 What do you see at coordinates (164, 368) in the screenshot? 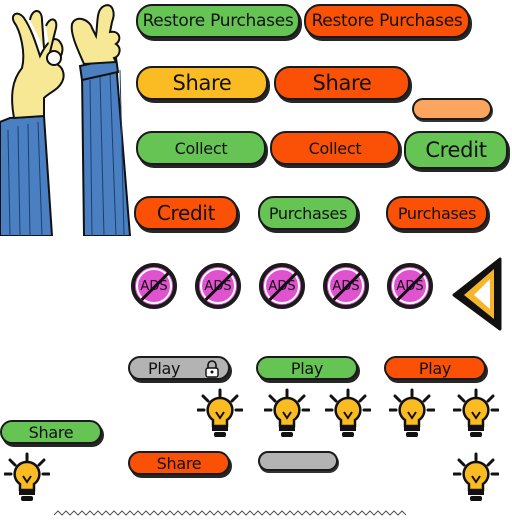
I see `play-label: Play` at bounding box center [164, 368].